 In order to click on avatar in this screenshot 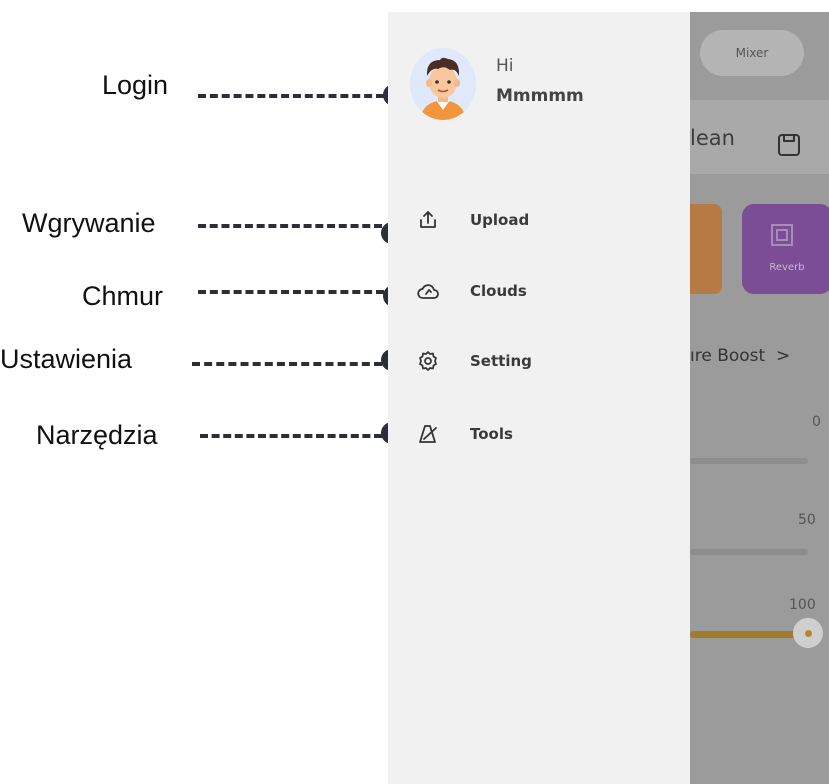, I will do `click(443, 84)`.